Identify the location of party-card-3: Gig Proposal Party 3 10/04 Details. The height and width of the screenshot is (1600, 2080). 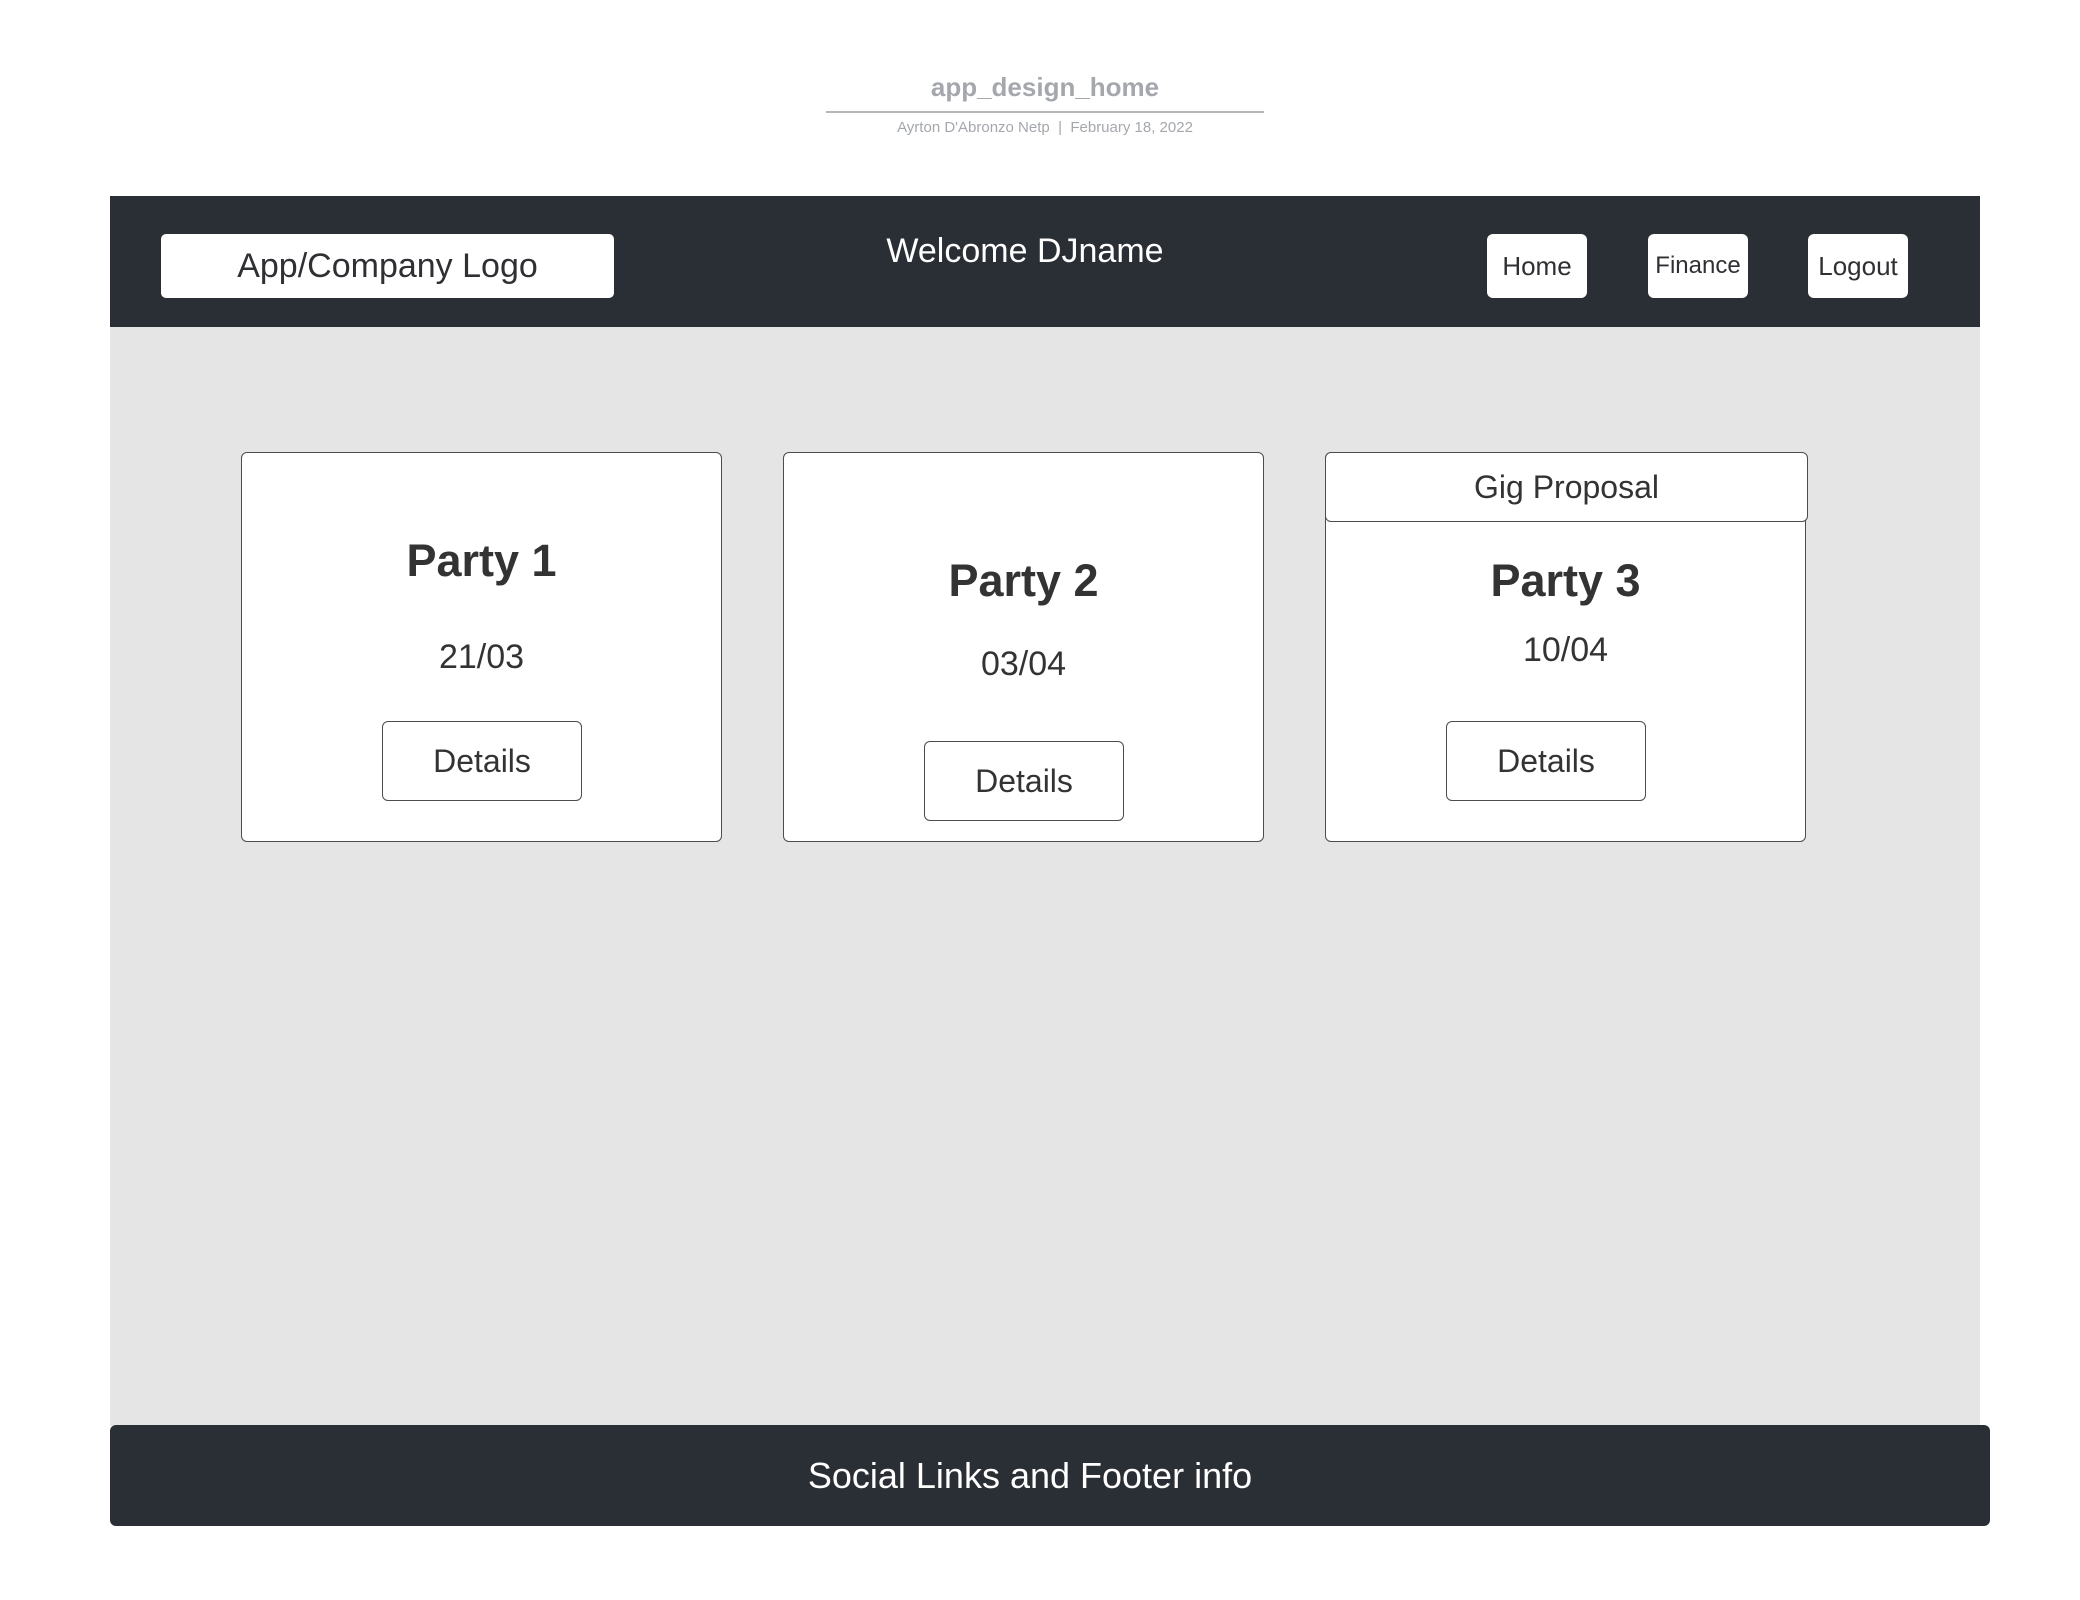
(1566, 647).